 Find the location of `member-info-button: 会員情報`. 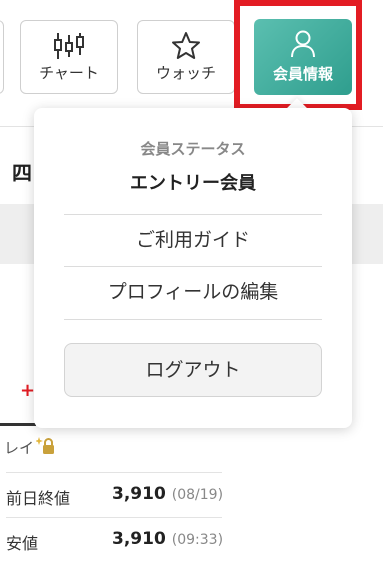

member-info-button: 会員情報 is located at coordinates (303, 57).